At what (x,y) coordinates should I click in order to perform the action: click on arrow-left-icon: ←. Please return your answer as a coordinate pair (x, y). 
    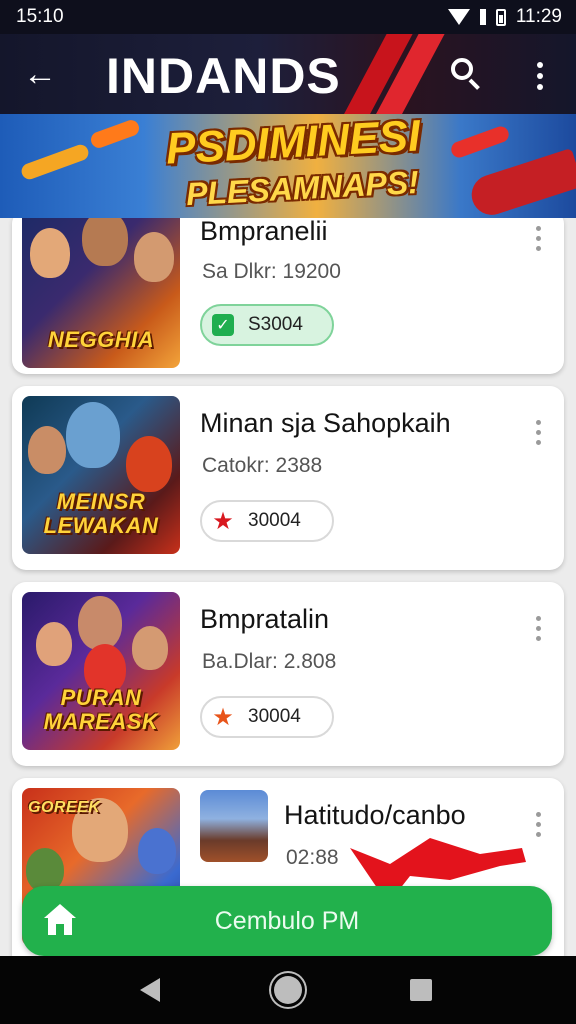
    Looking at the image, I should click on (40, 74).